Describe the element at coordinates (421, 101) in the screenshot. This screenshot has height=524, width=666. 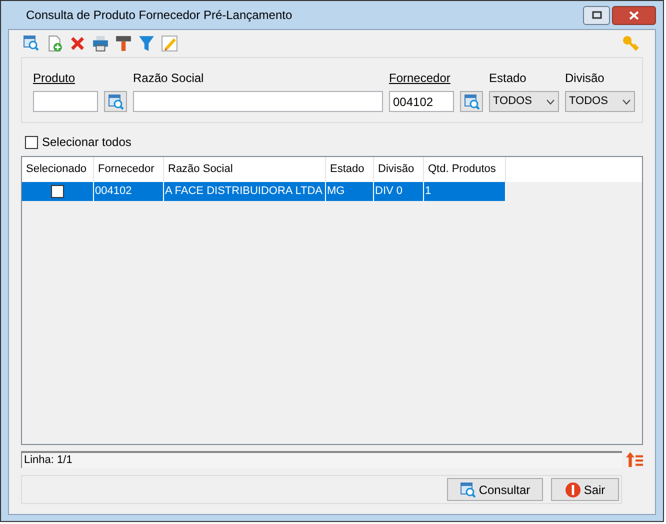
I see `input-field: 004102` at that location.